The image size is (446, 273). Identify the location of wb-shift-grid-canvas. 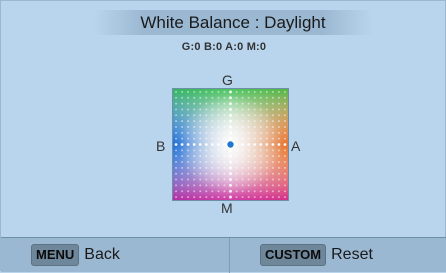
(230, 144).